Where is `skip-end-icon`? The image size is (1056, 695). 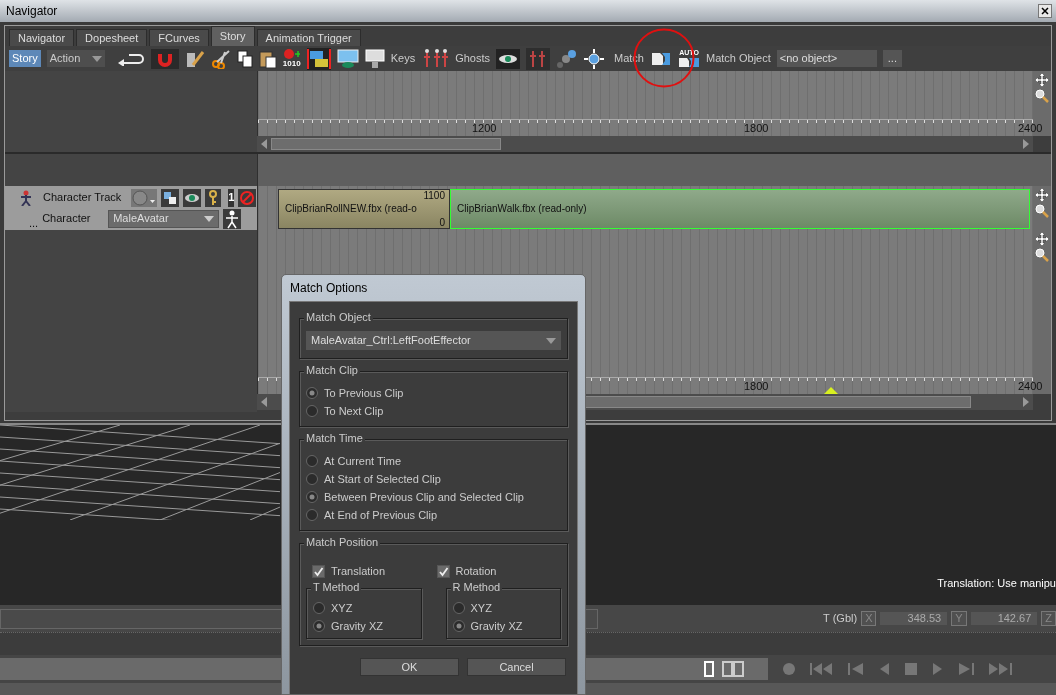
skip-end-icon is located at coordinates (1000, 669).